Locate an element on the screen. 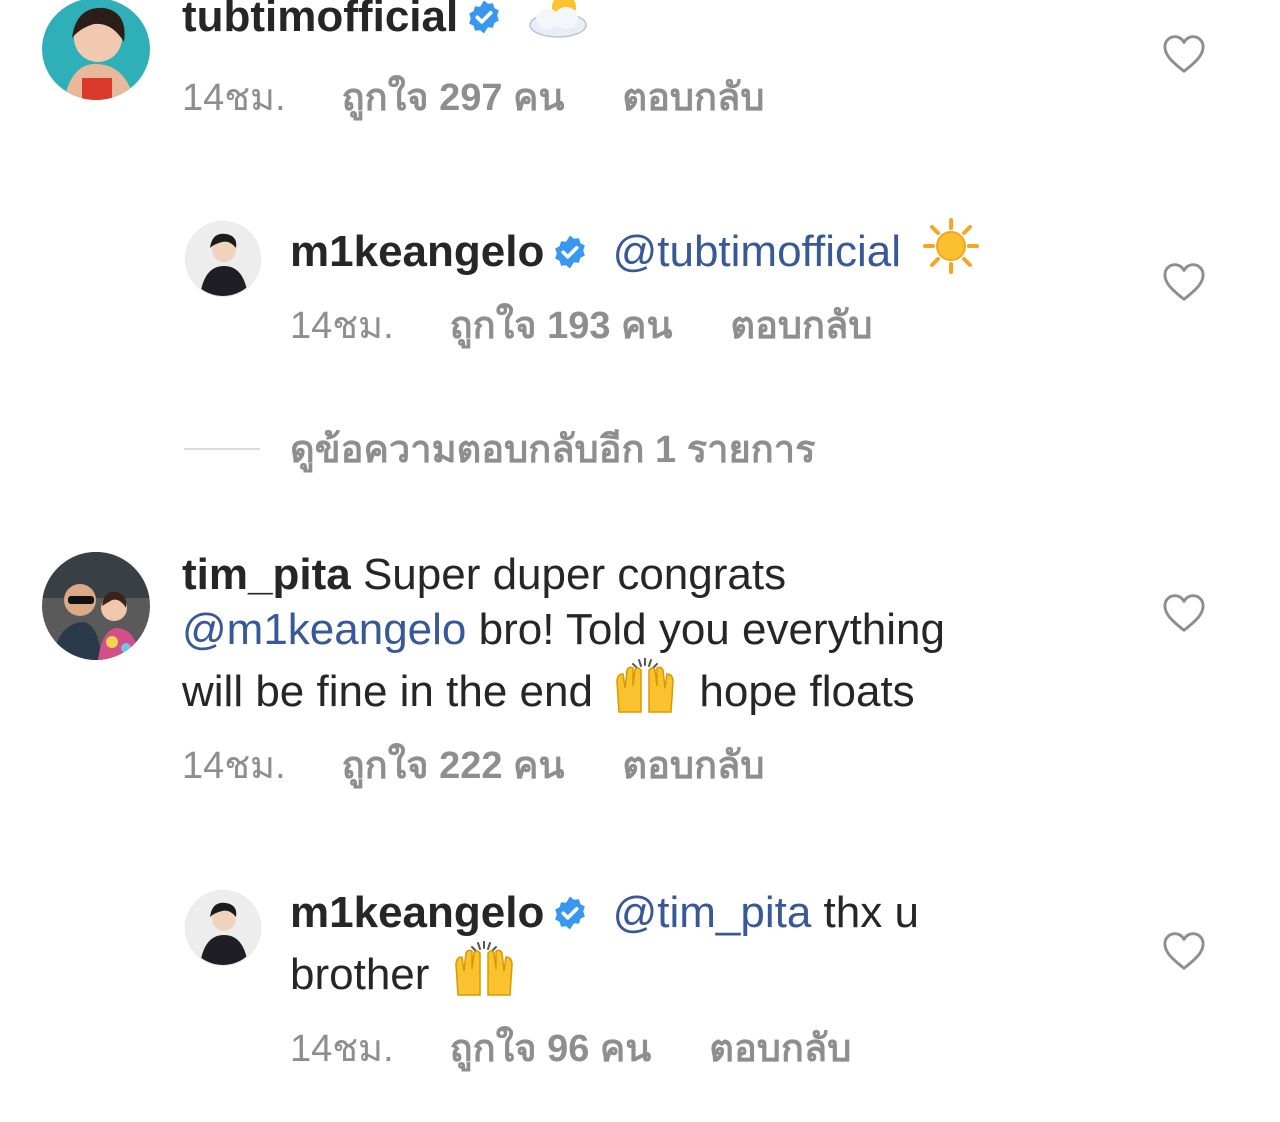 Image resolution: width=1280 pixels, height=1122 pixels. likes-count: ถูกใจ 193 คน is located at coordinates (561, 326).